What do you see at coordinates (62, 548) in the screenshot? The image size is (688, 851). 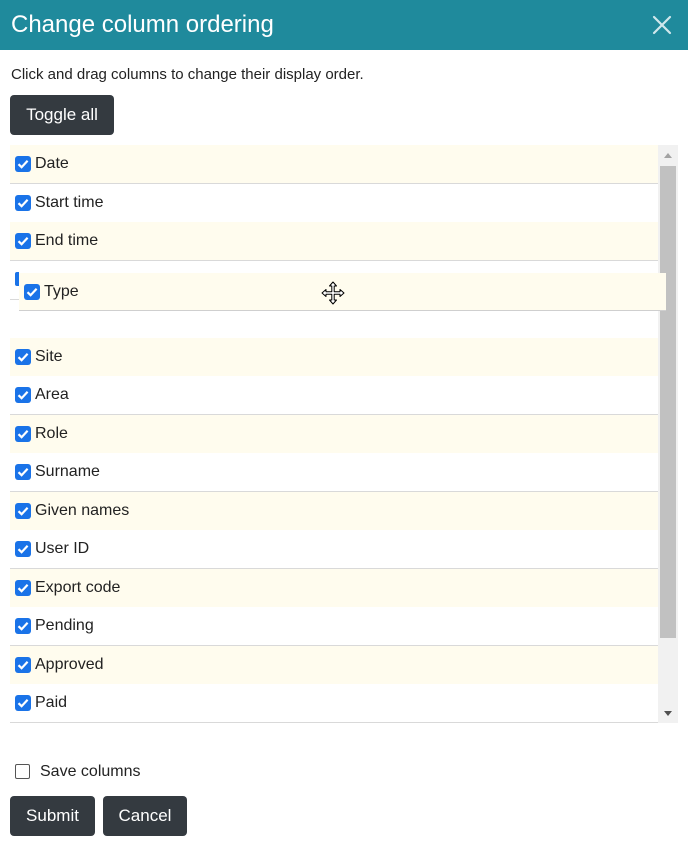 I see `column-label: User ID` at bounding box center [62, 548].